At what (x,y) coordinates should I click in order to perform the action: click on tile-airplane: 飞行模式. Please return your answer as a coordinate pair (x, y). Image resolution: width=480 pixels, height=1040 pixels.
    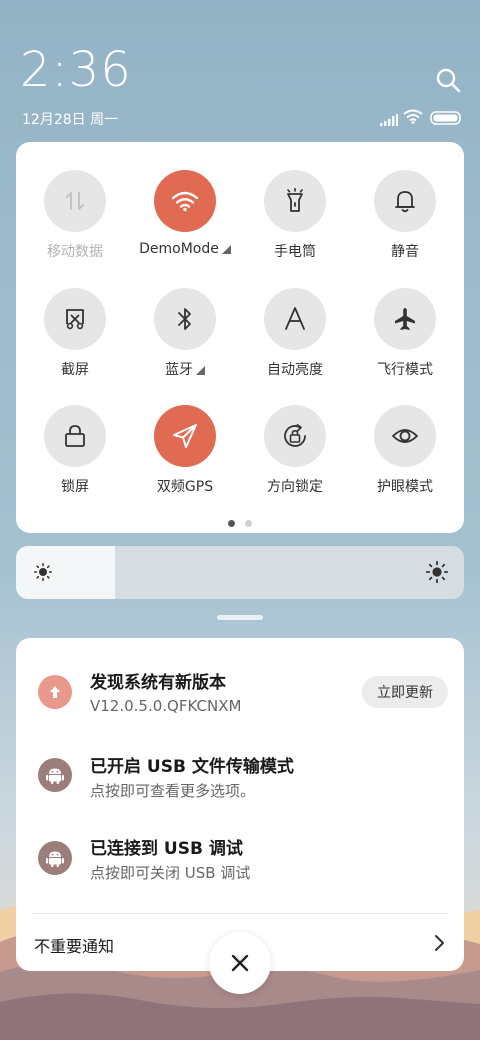
    Looking at the image, I should click on (405, 338).